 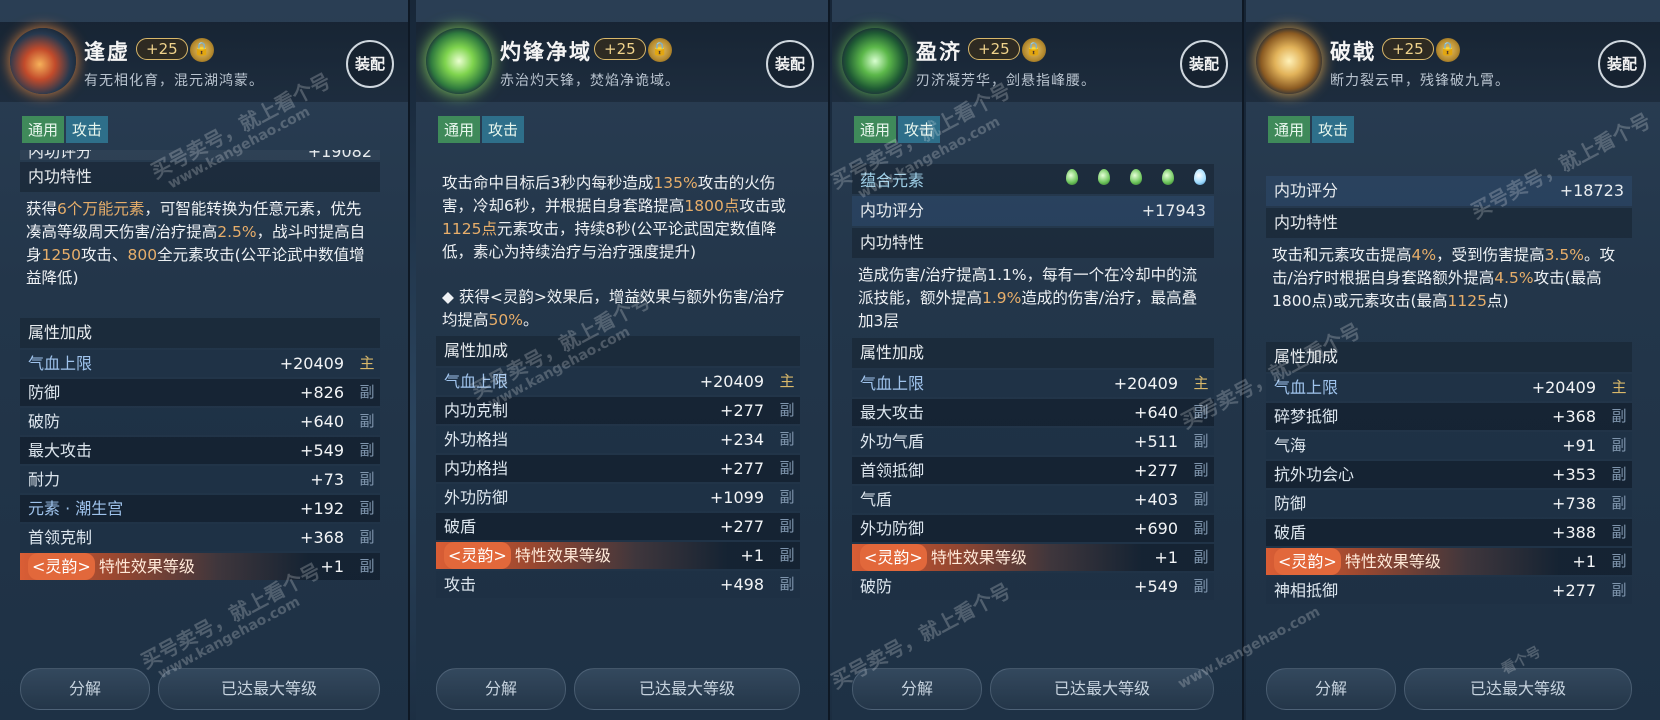 What do you see at coordinates (1173, 210) in the screenshot?
I see `score-value: +17943` at bounding box center [1173, 210].